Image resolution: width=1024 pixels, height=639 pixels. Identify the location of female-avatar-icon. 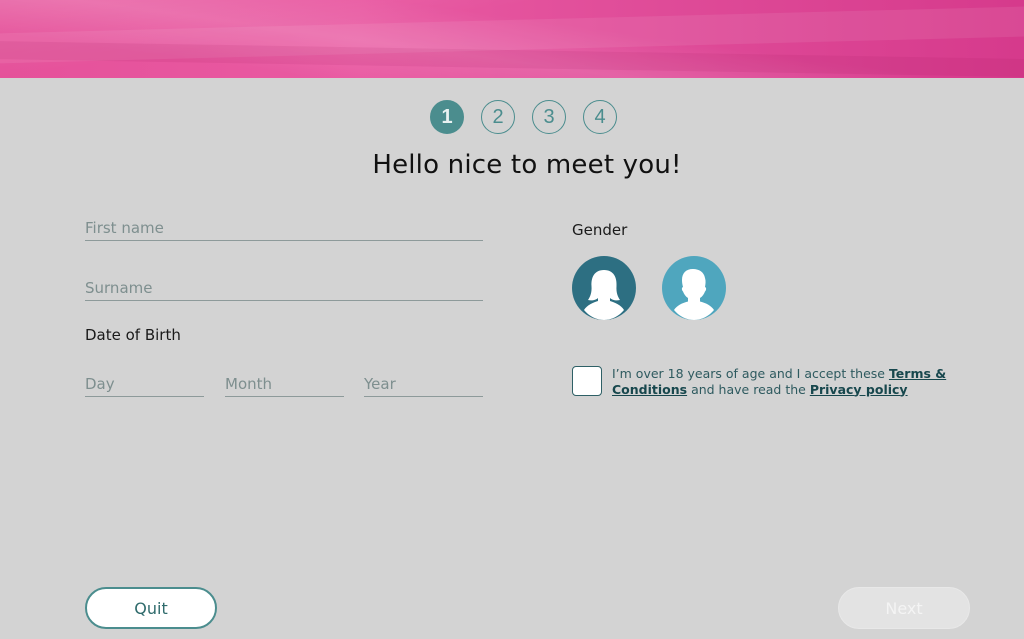
(604, 295).